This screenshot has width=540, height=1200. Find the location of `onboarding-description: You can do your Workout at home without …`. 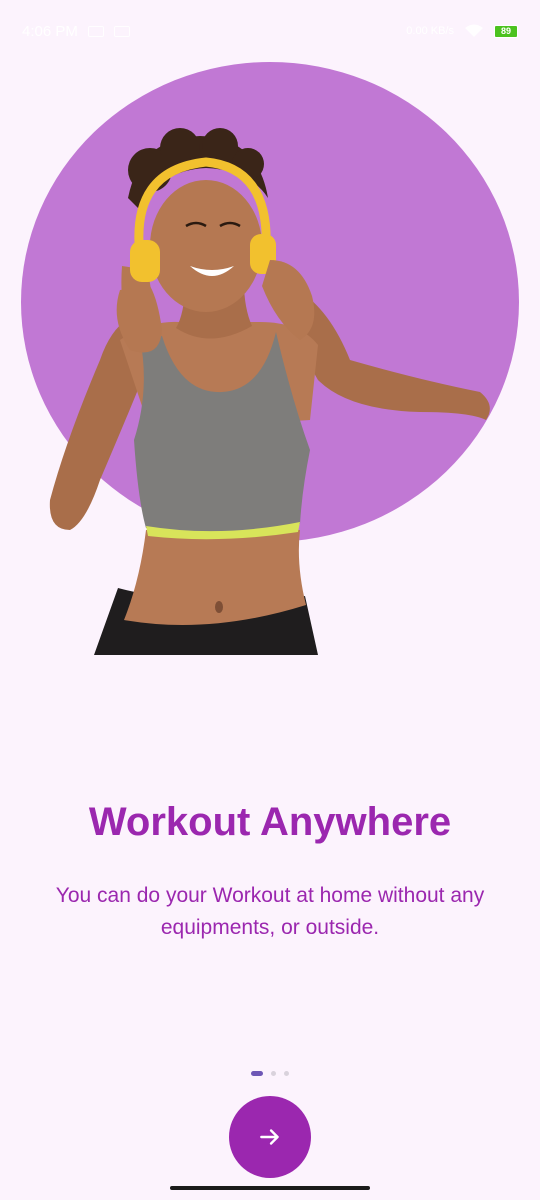

onboarding-description: You can do your Workout at home without … is located at coordinates (270, 911).